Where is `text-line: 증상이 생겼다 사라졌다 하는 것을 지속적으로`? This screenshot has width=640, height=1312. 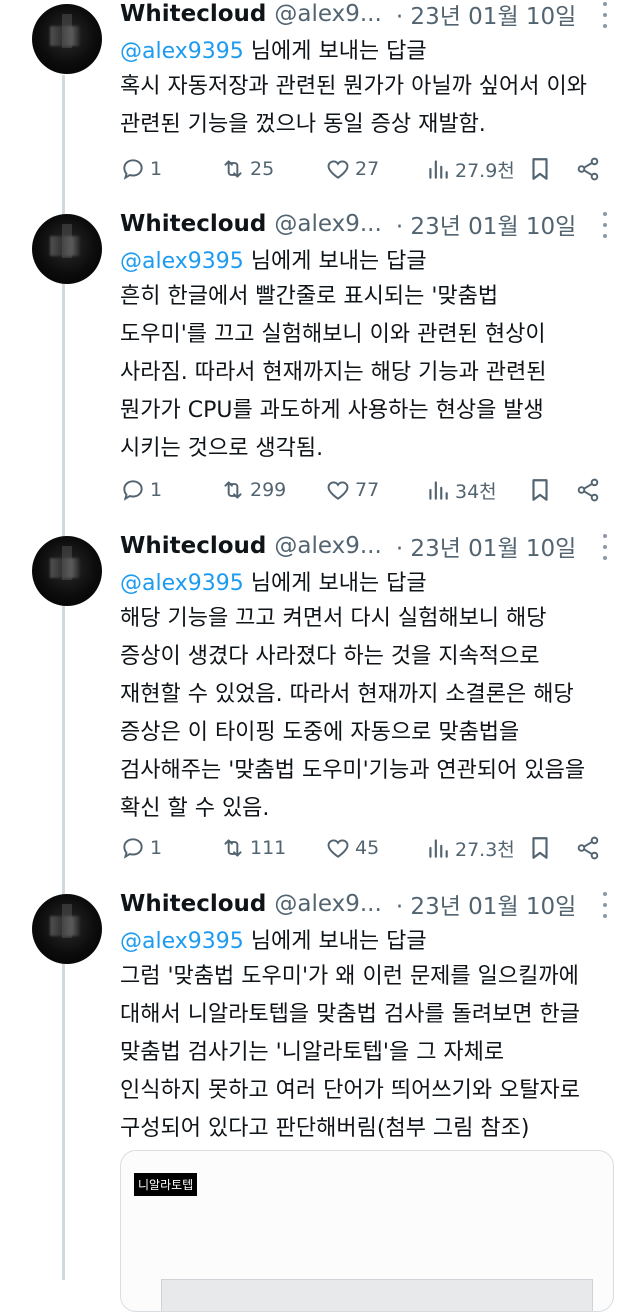 text-line: 증상이 생겼다 사라졌다 하는 것을 지속적으로 is located at coordinates (330, 656).